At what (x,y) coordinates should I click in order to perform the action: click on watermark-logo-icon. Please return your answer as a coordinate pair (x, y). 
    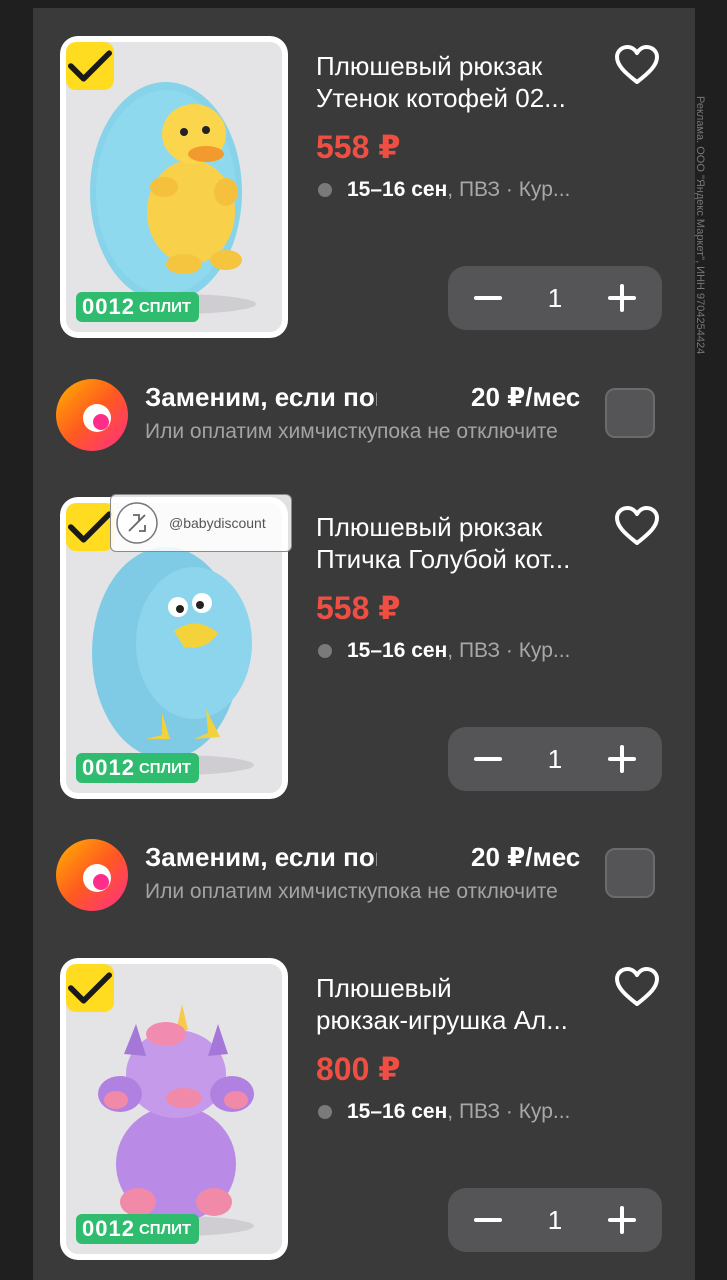
    Looking at the image, I should click on (137, 523).